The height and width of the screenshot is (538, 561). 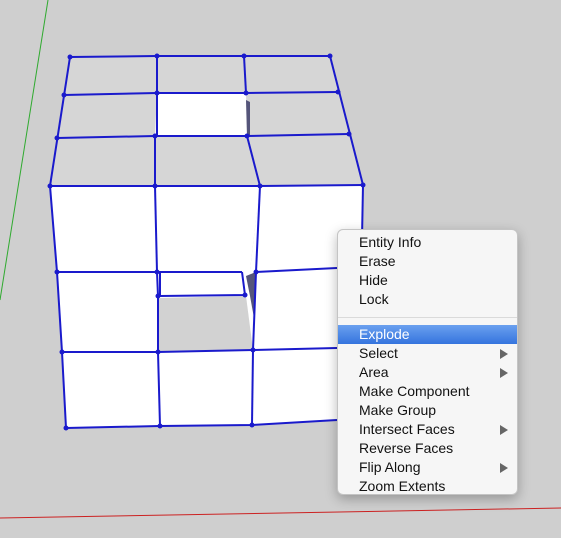 What do you see at coordinates (373, 280) in the screenshot?
I see `menu-item-label: Hide` at bounding box center [373, 280].